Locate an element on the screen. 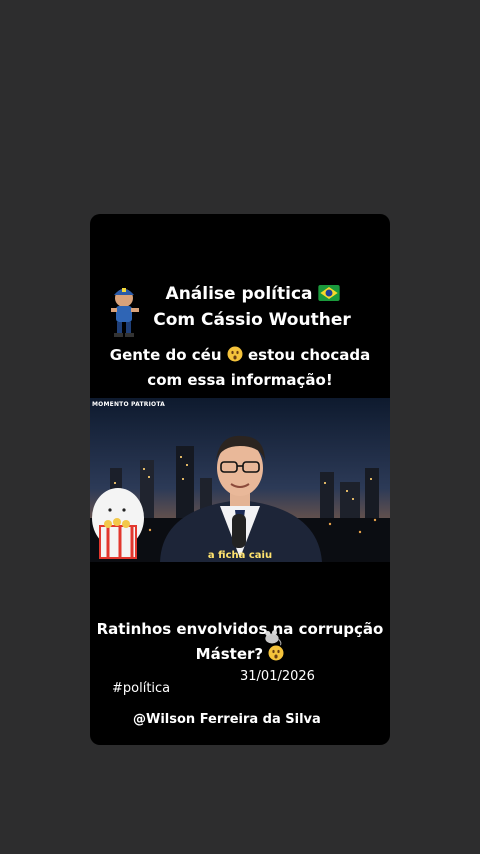  video-frame: MOMENTO PATRIOTA is located at coordinates (240, 480).